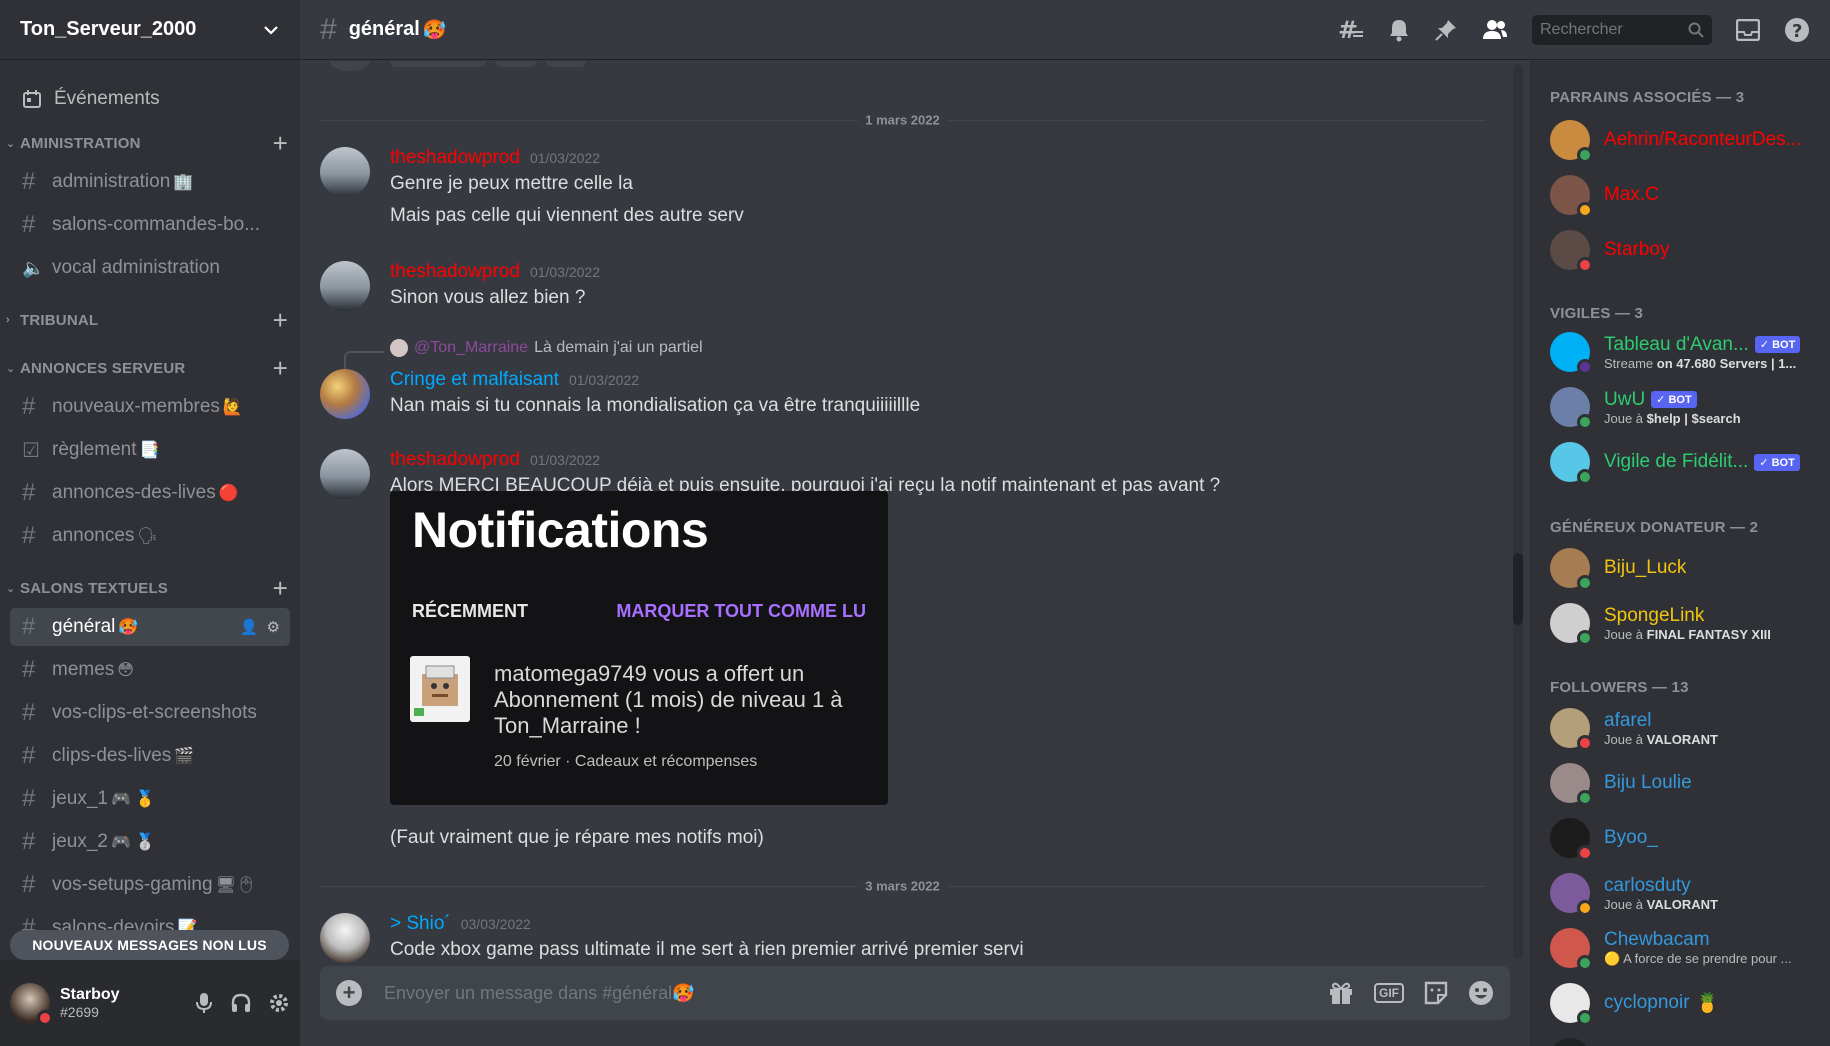  What do you see at coordinates (273, 627) in the screenshot?
I see `gear-icon: ⚙` at bounding box center [273, 627].